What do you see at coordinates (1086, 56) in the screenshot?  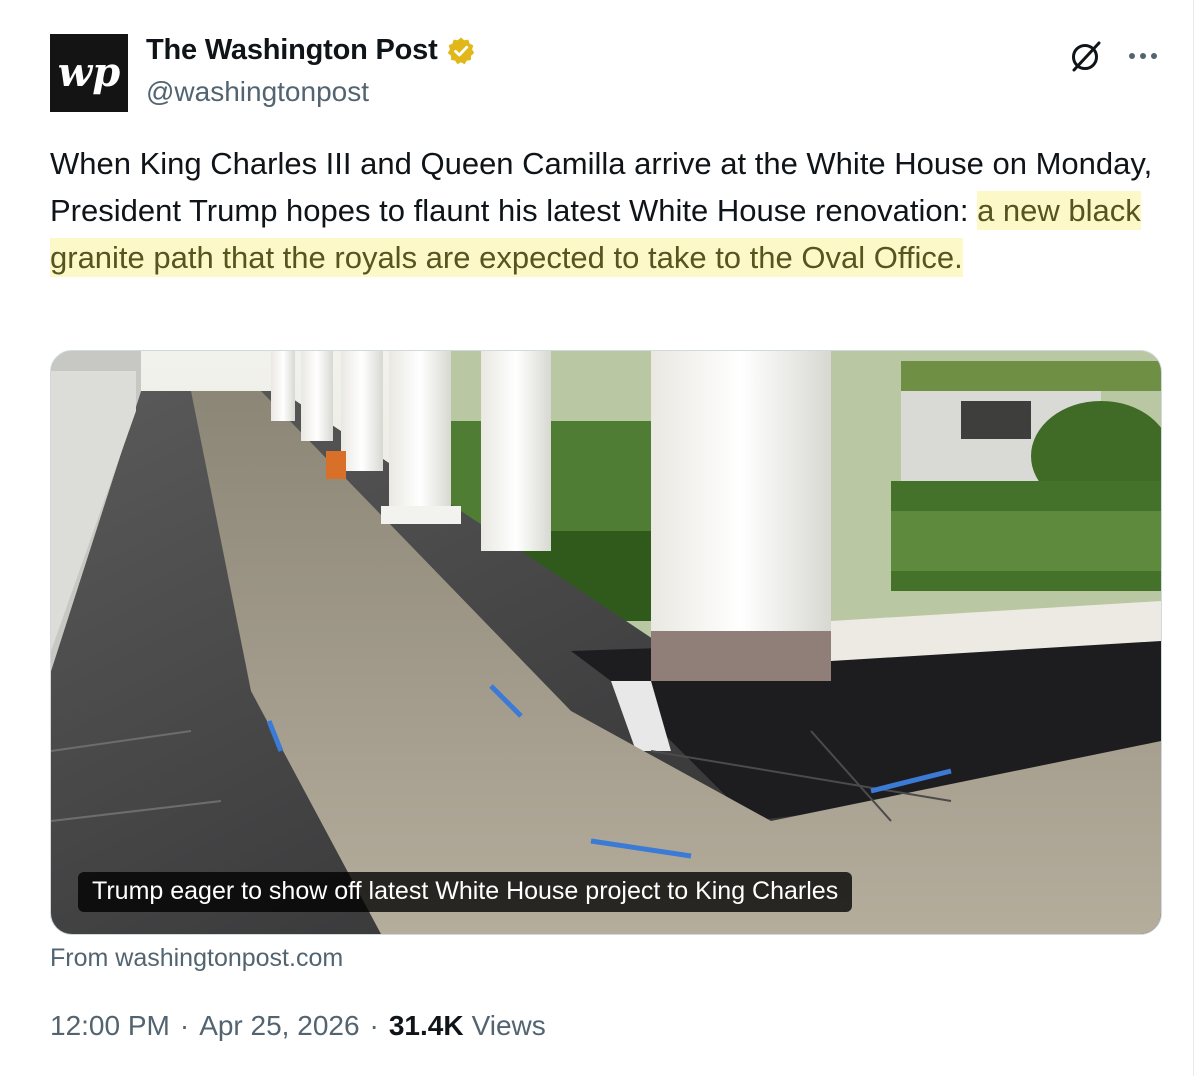 I see `grok-icon` at bounding box center [1086, 56].